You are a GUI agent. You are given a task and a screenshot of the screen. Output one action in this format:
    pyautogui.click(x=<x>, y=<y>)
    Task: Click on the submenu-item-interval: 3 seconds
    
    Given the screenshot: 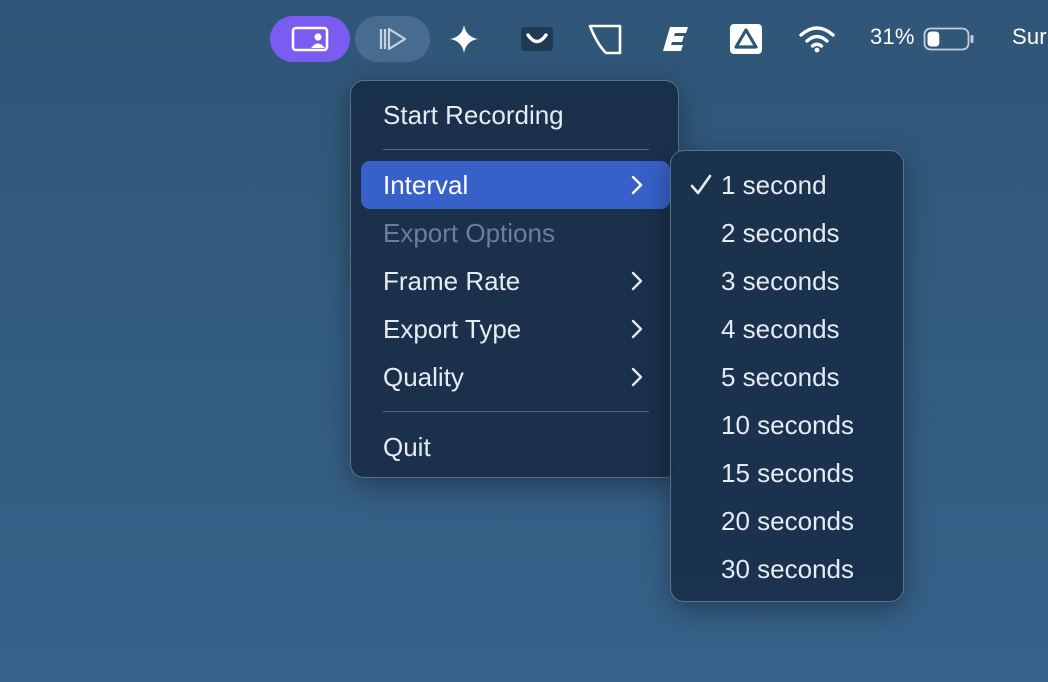 What is the action you would take?
    pyautogui.click(x=787, y=281)
    